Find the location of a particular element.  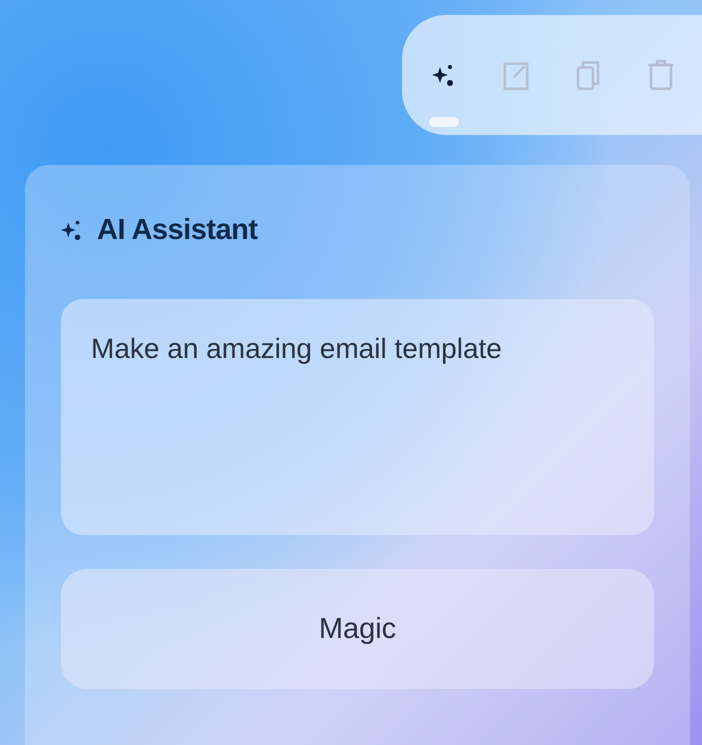

panel-title: AI Assistant is located at coordinates (177, 230).